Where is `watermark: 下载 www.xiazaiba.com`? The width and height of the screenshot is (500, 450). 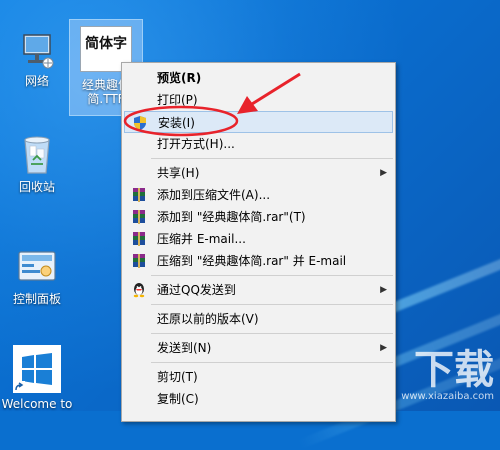 watermark: 下载 www.xiazaiba.com is located at coordinates (434, 379).